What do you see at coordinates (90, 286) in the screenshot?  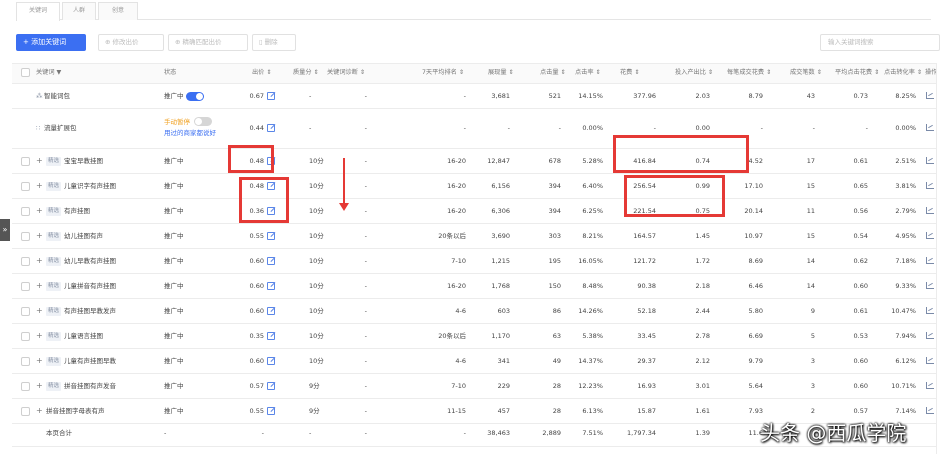 I see `keyword-name: 儿童拼音有声挂图` at bounding box center [90, 286].